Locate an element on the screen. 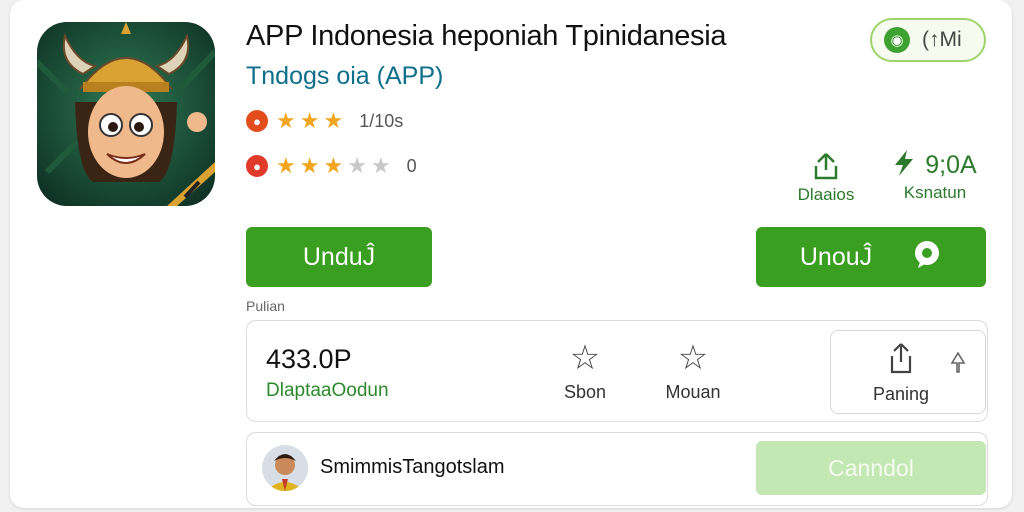  app-title: APP Indonesia heponiah Tpinidanesia is located at coordinates (486, 36).